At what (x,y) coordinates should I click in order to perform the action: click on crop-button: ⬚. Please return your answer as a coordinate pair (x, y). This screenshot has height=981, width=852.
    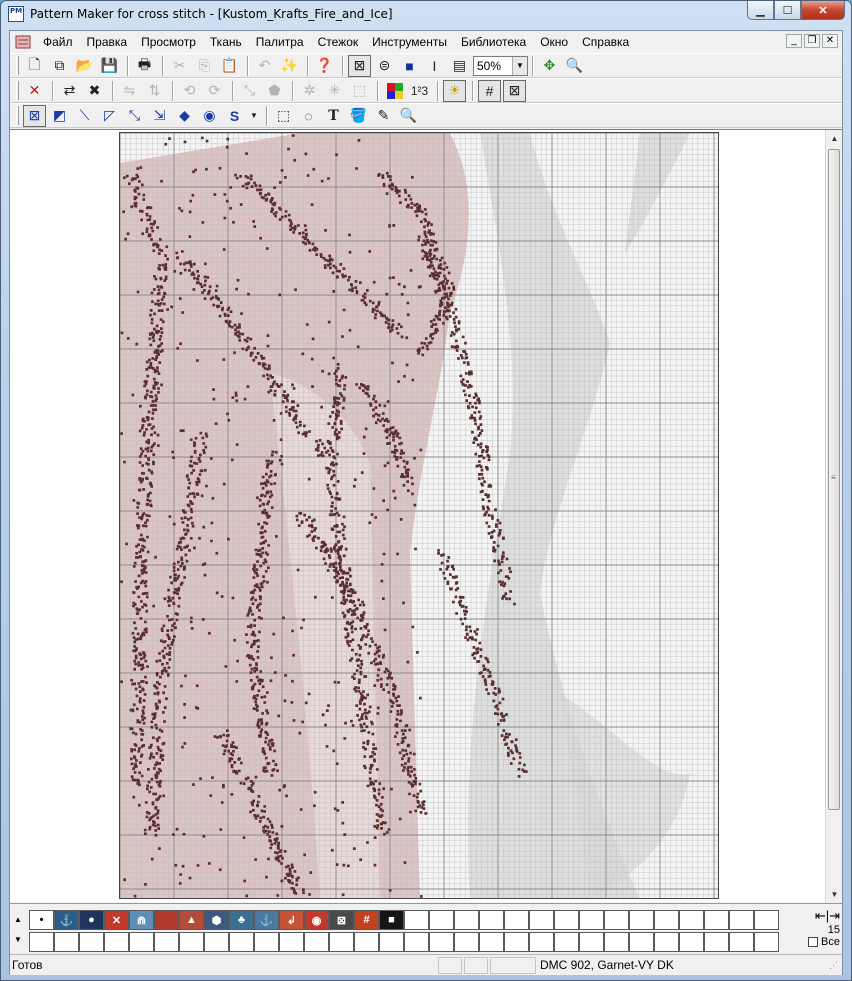
    Looking at the image, I should click on (359, 91).